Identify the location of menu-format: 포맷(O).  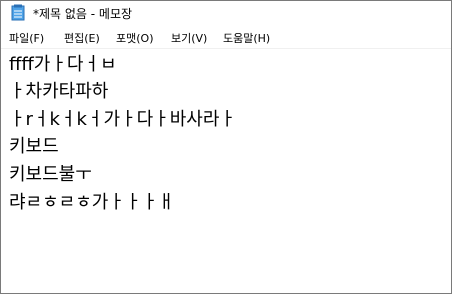
(134, 38).